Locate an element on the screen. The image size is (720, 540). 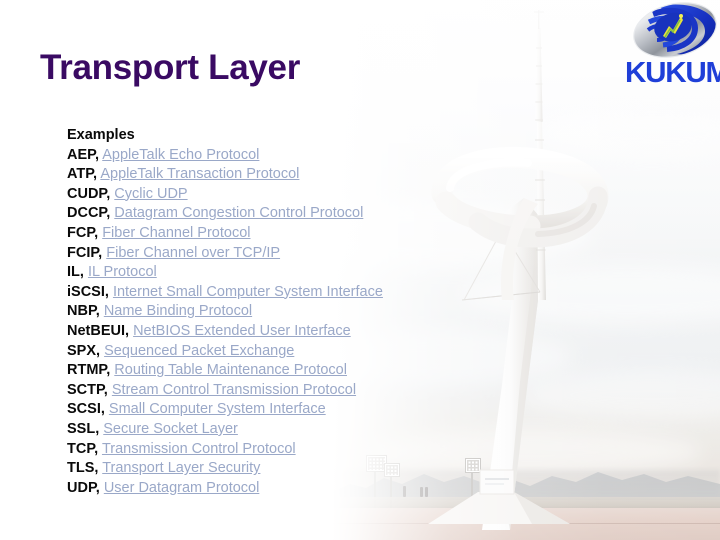
protocol-abbreviation: FCP, is located at coordinates (83, 232).